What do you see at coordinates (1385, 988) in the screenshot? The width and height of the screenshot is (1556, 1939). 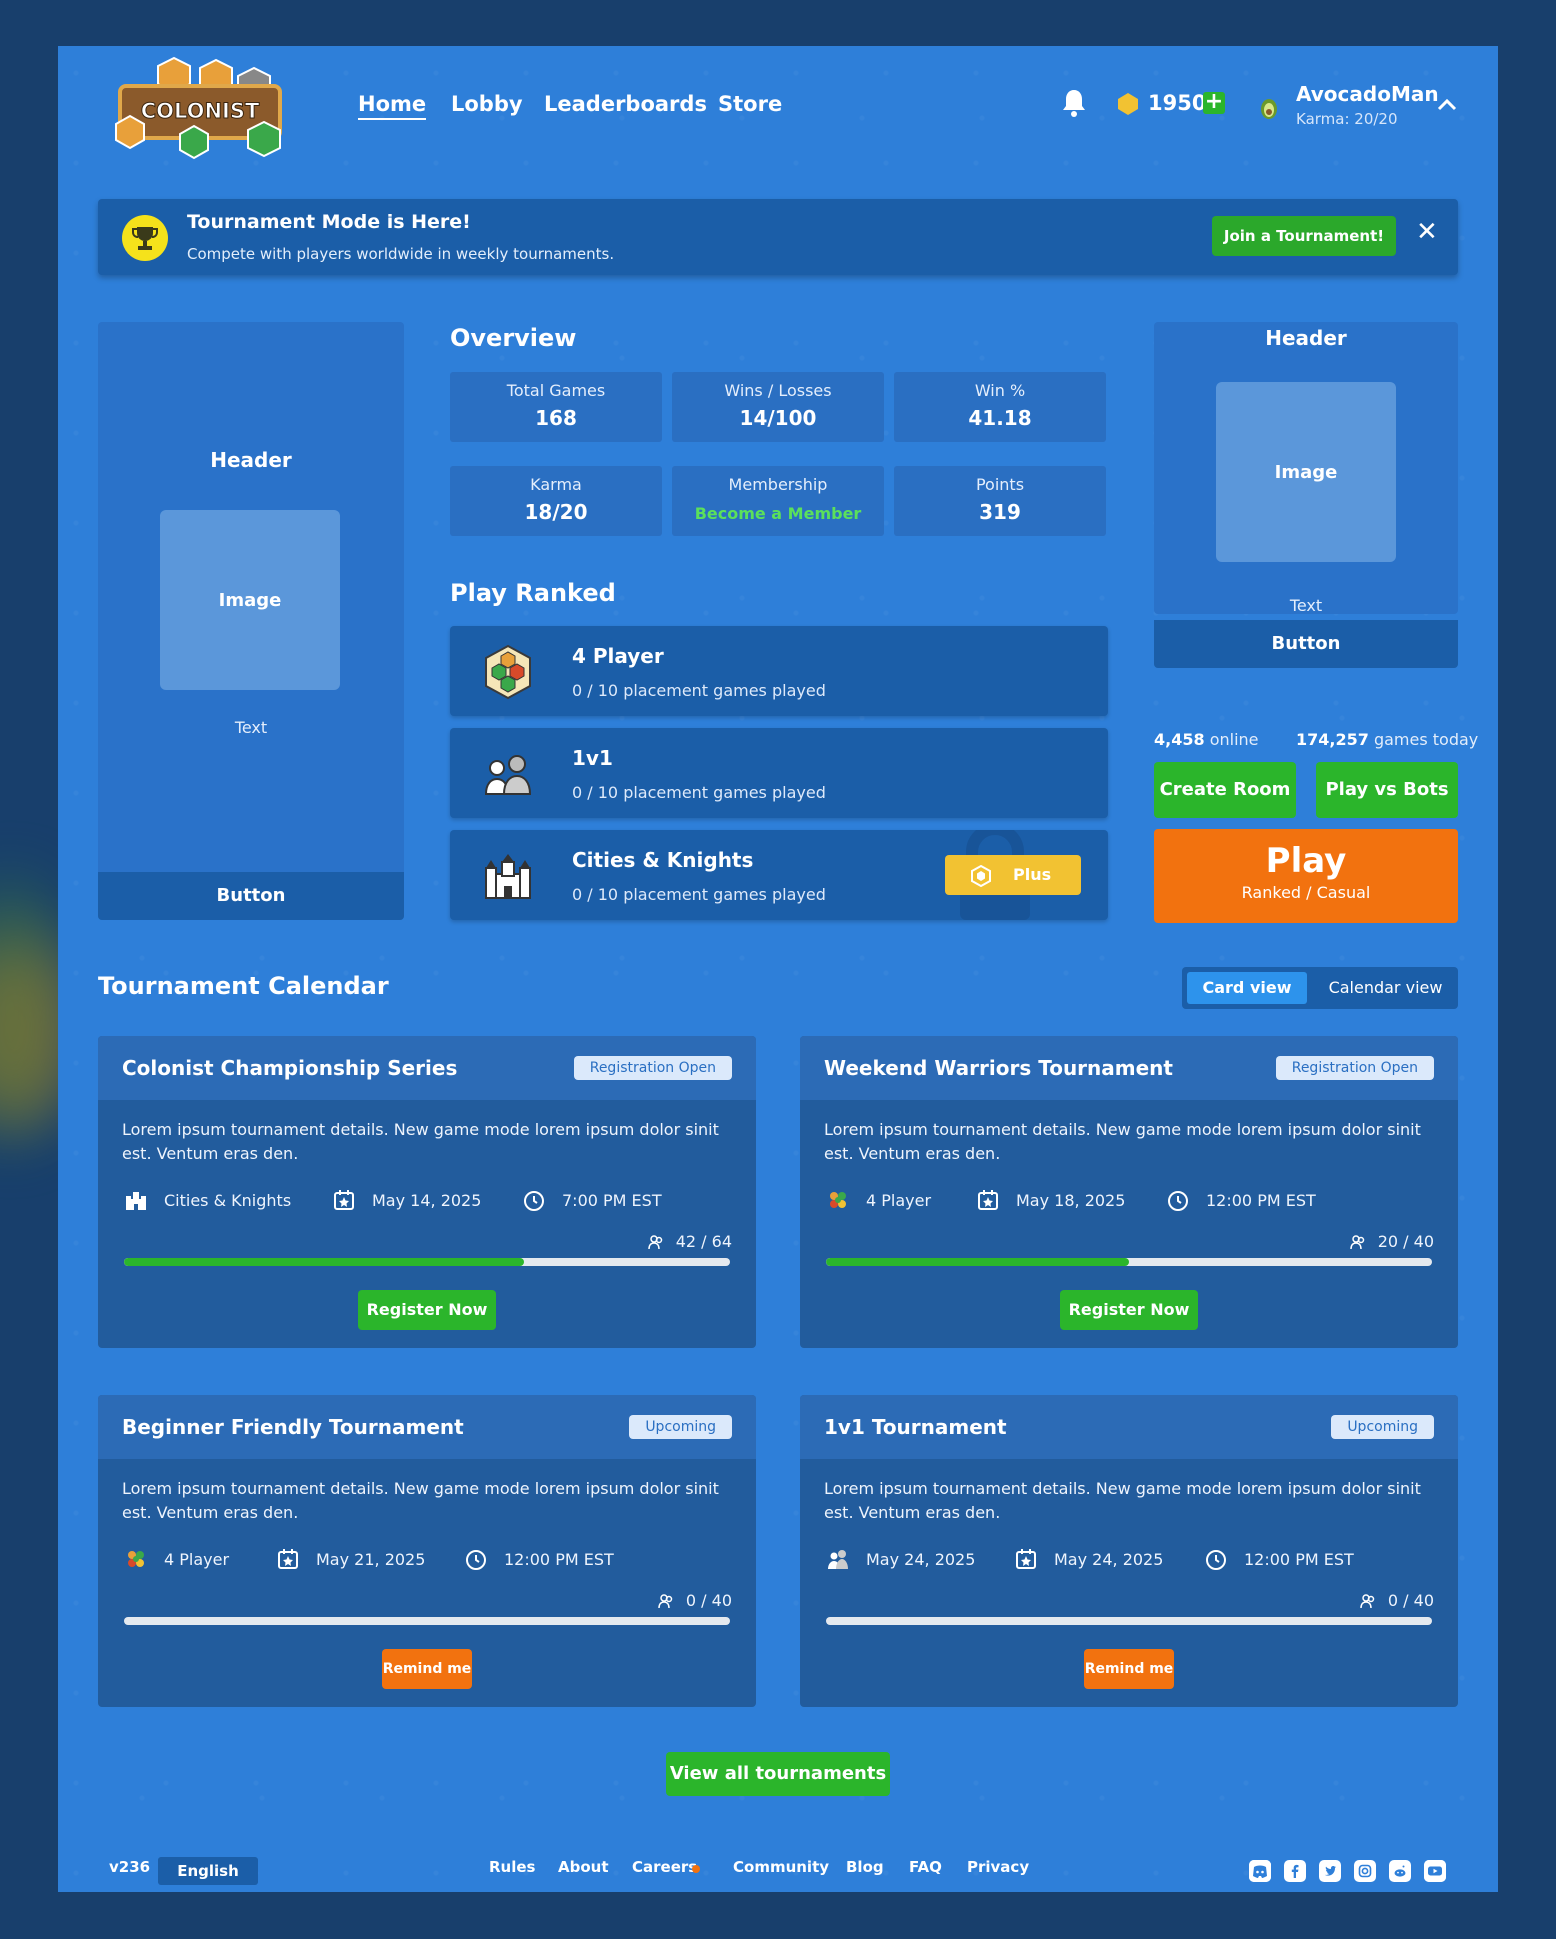 I see `calendar-view-tab: Calendar view` at bounding box center [1385, 988].